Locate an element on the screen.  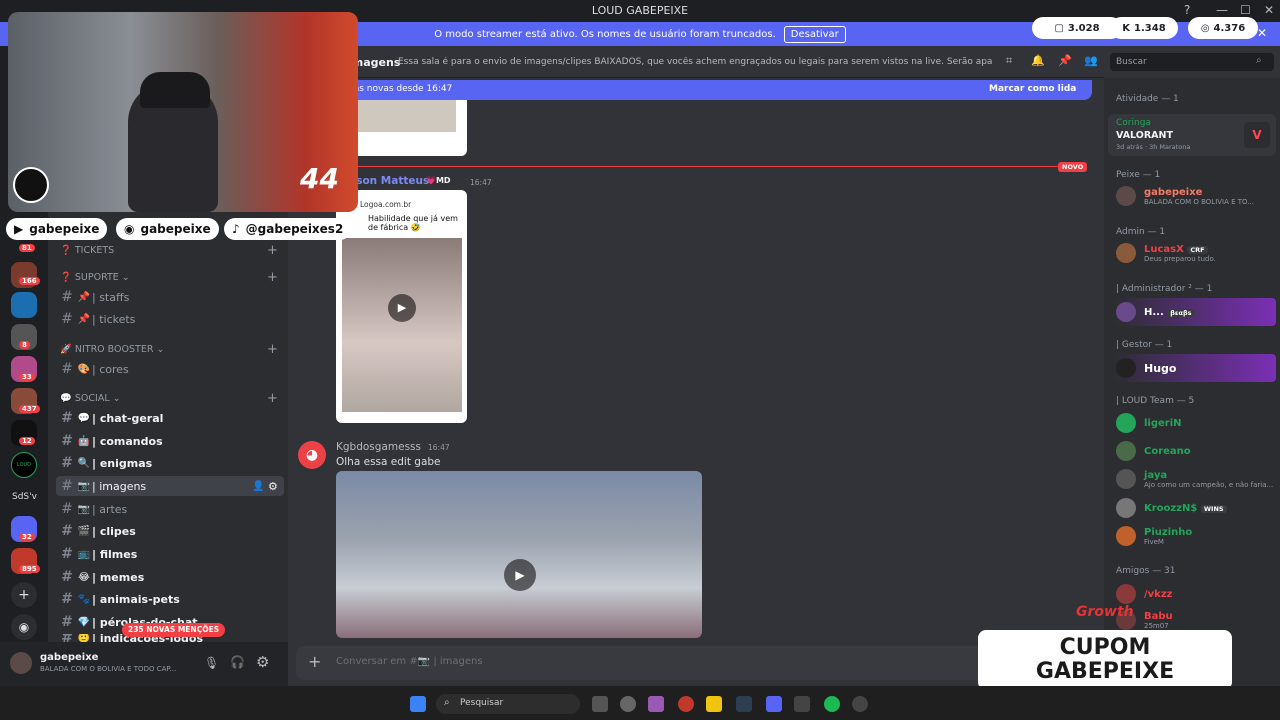
channel-clipes: # 🎬 | clipes is located at coordinates (170, 531).